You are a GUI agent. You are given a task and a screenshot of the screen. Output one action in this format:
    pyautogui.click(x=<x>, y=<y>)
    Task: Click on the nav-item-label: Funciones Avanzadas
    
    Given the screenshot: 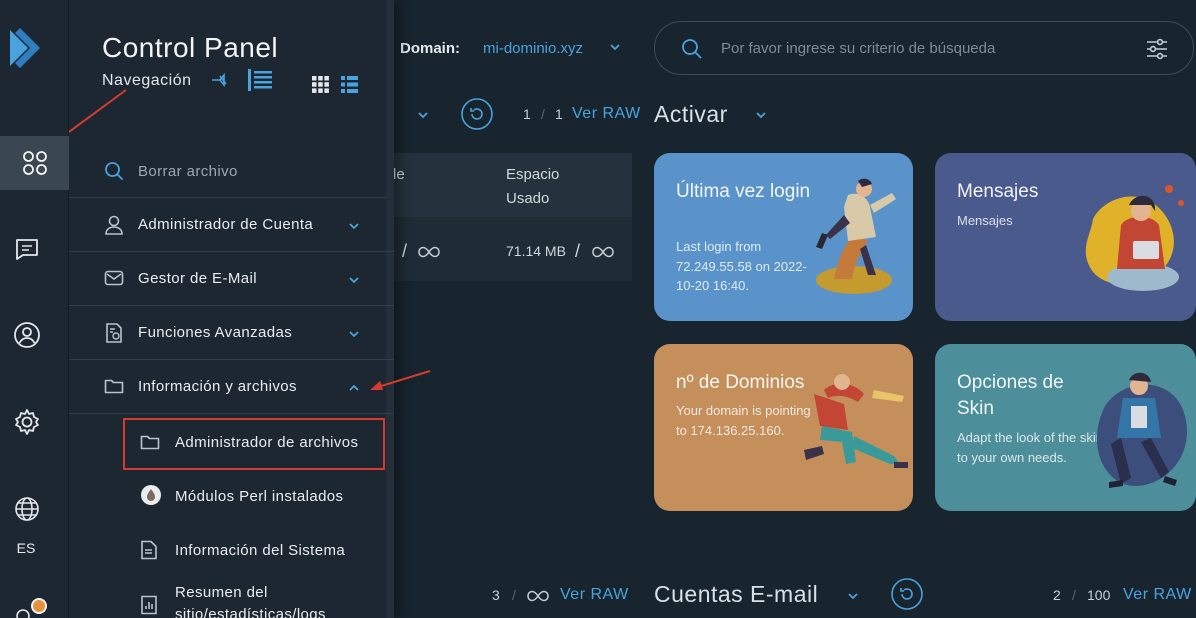 What is the action you would take?
    pyautogui.click(x=215, y=332)
    